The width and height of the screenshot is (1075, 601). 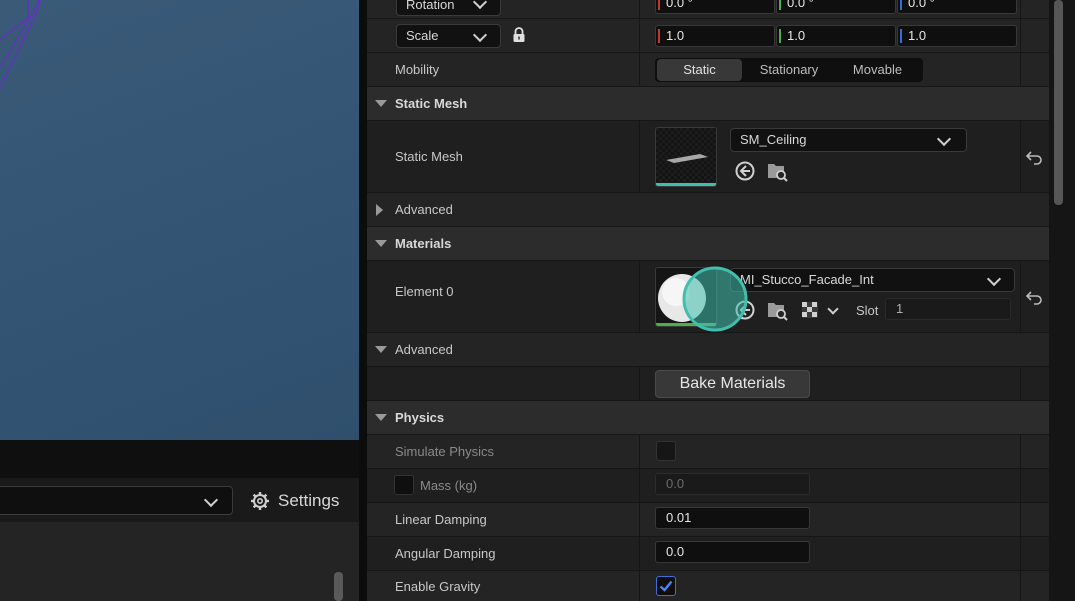 What do you see at coordinates (715, 299) in the screenshot?
I see `cursor-click-indicator` at bounding box center [715, 299].